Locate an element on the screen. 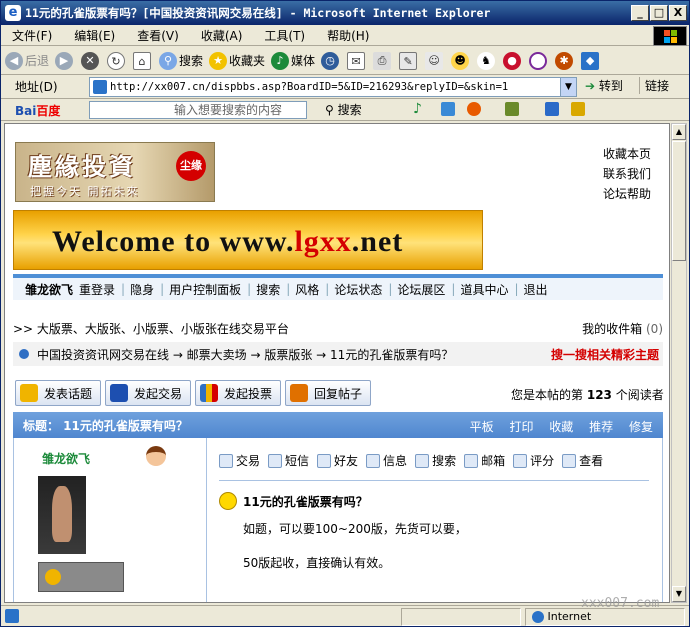  breadcrumb-path: 中国投资资讯网交易在线 → 邮票大卖场 → 版票版张 → 11元的孔雀版票有吗？ is located at coordinates (245, 354).